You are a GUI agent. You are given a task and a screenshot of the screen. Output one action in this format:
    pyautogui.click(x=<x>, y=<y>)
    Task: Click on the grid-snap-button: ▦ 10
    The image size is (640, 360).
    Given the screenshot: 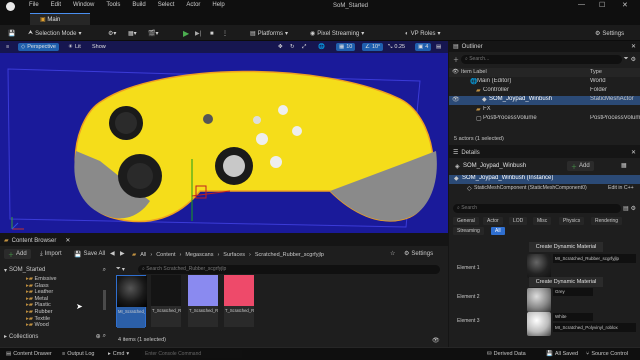 What is the action you would take?
    pyautogui.click(x=346, y=47)
    